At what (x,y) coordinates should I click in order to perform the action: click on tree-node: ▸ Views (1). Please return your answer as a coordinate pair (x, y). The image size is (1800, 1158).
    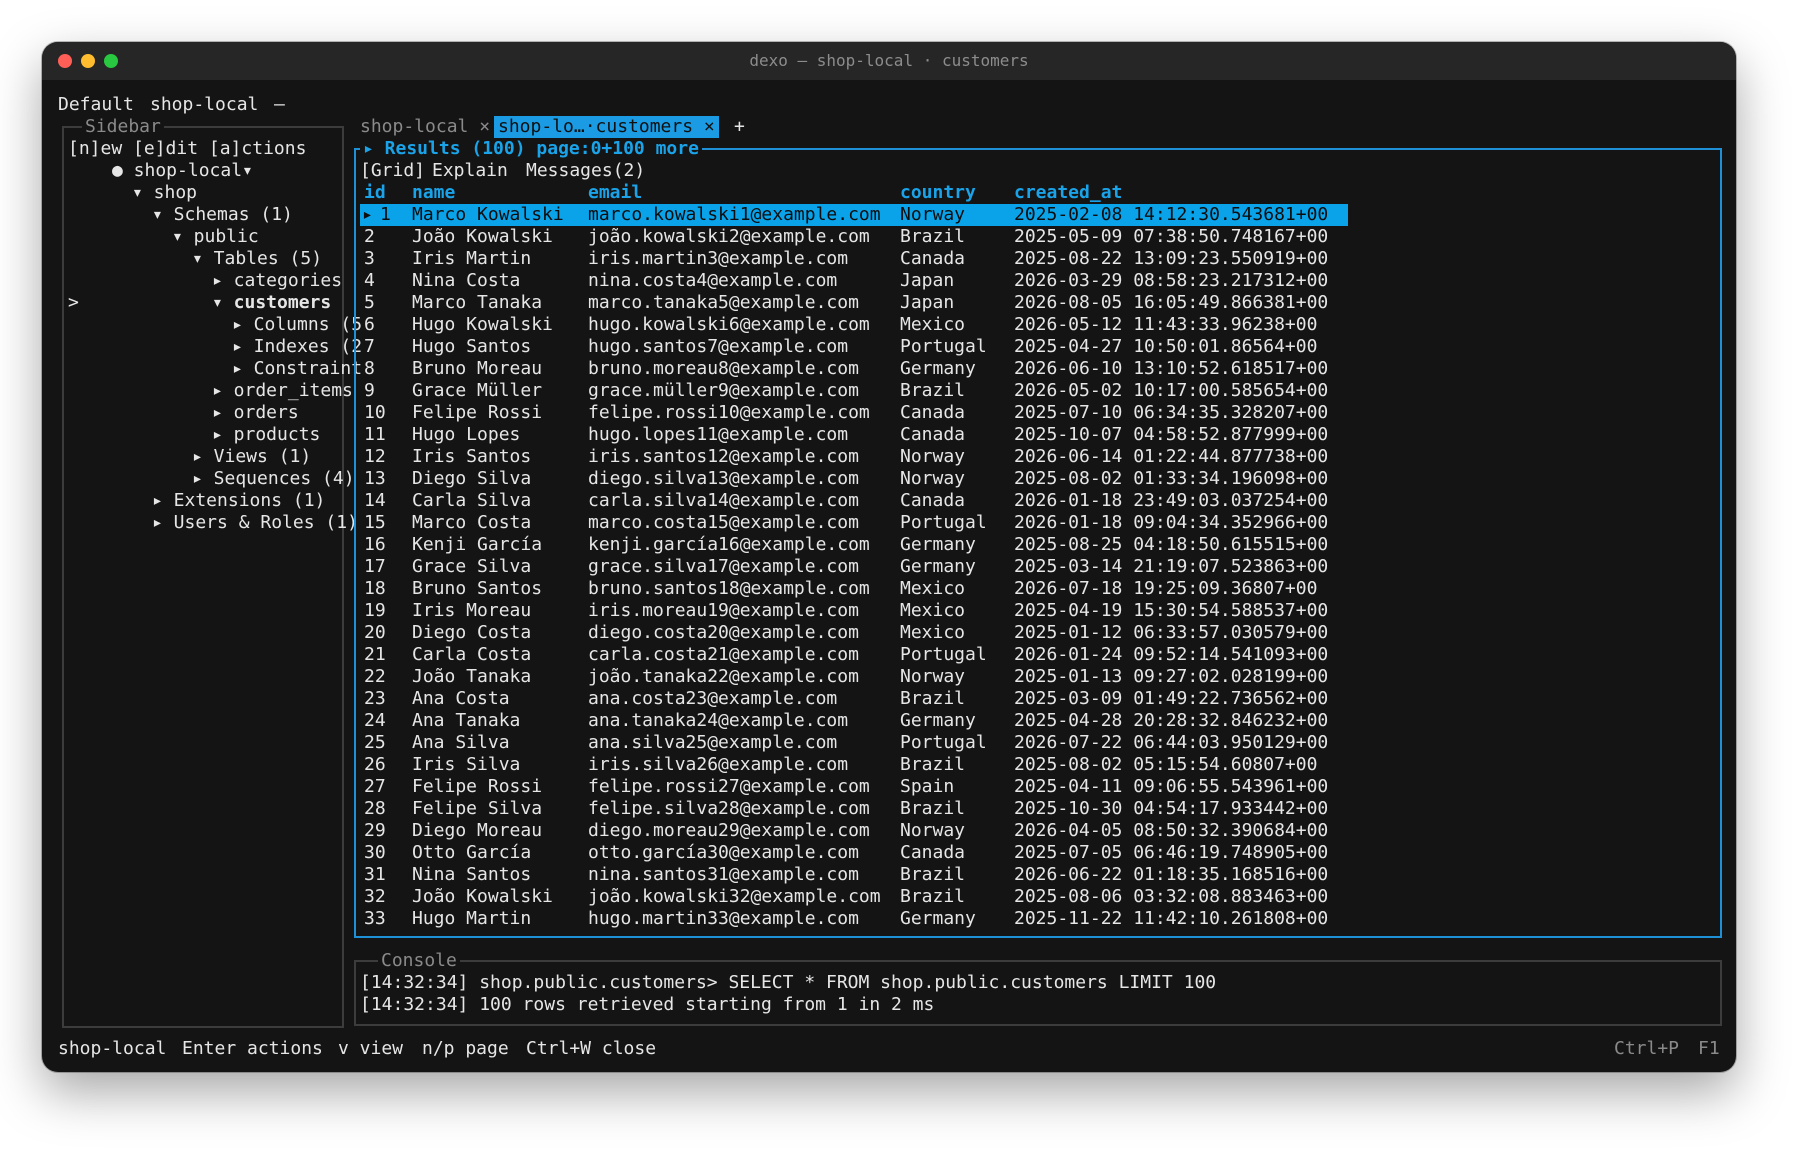
    Looking at the image, I should click on (251, 457).